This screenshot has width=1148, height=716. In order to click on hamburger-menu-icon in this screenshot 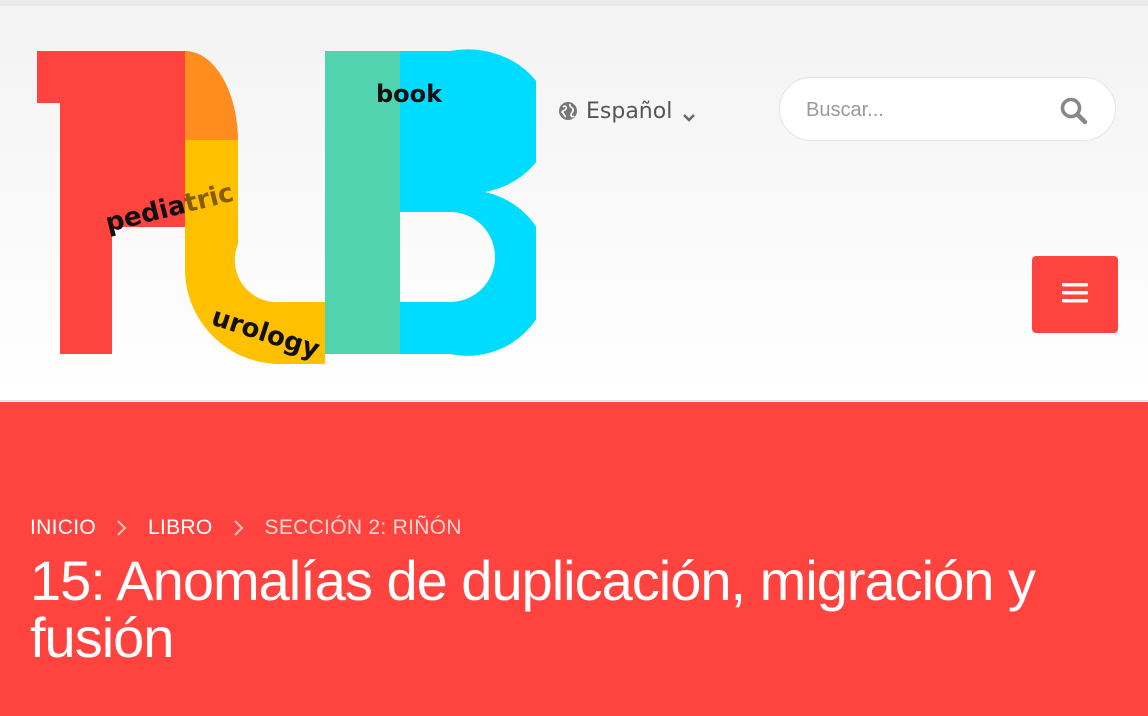, I will do `click(1075, 295)`.